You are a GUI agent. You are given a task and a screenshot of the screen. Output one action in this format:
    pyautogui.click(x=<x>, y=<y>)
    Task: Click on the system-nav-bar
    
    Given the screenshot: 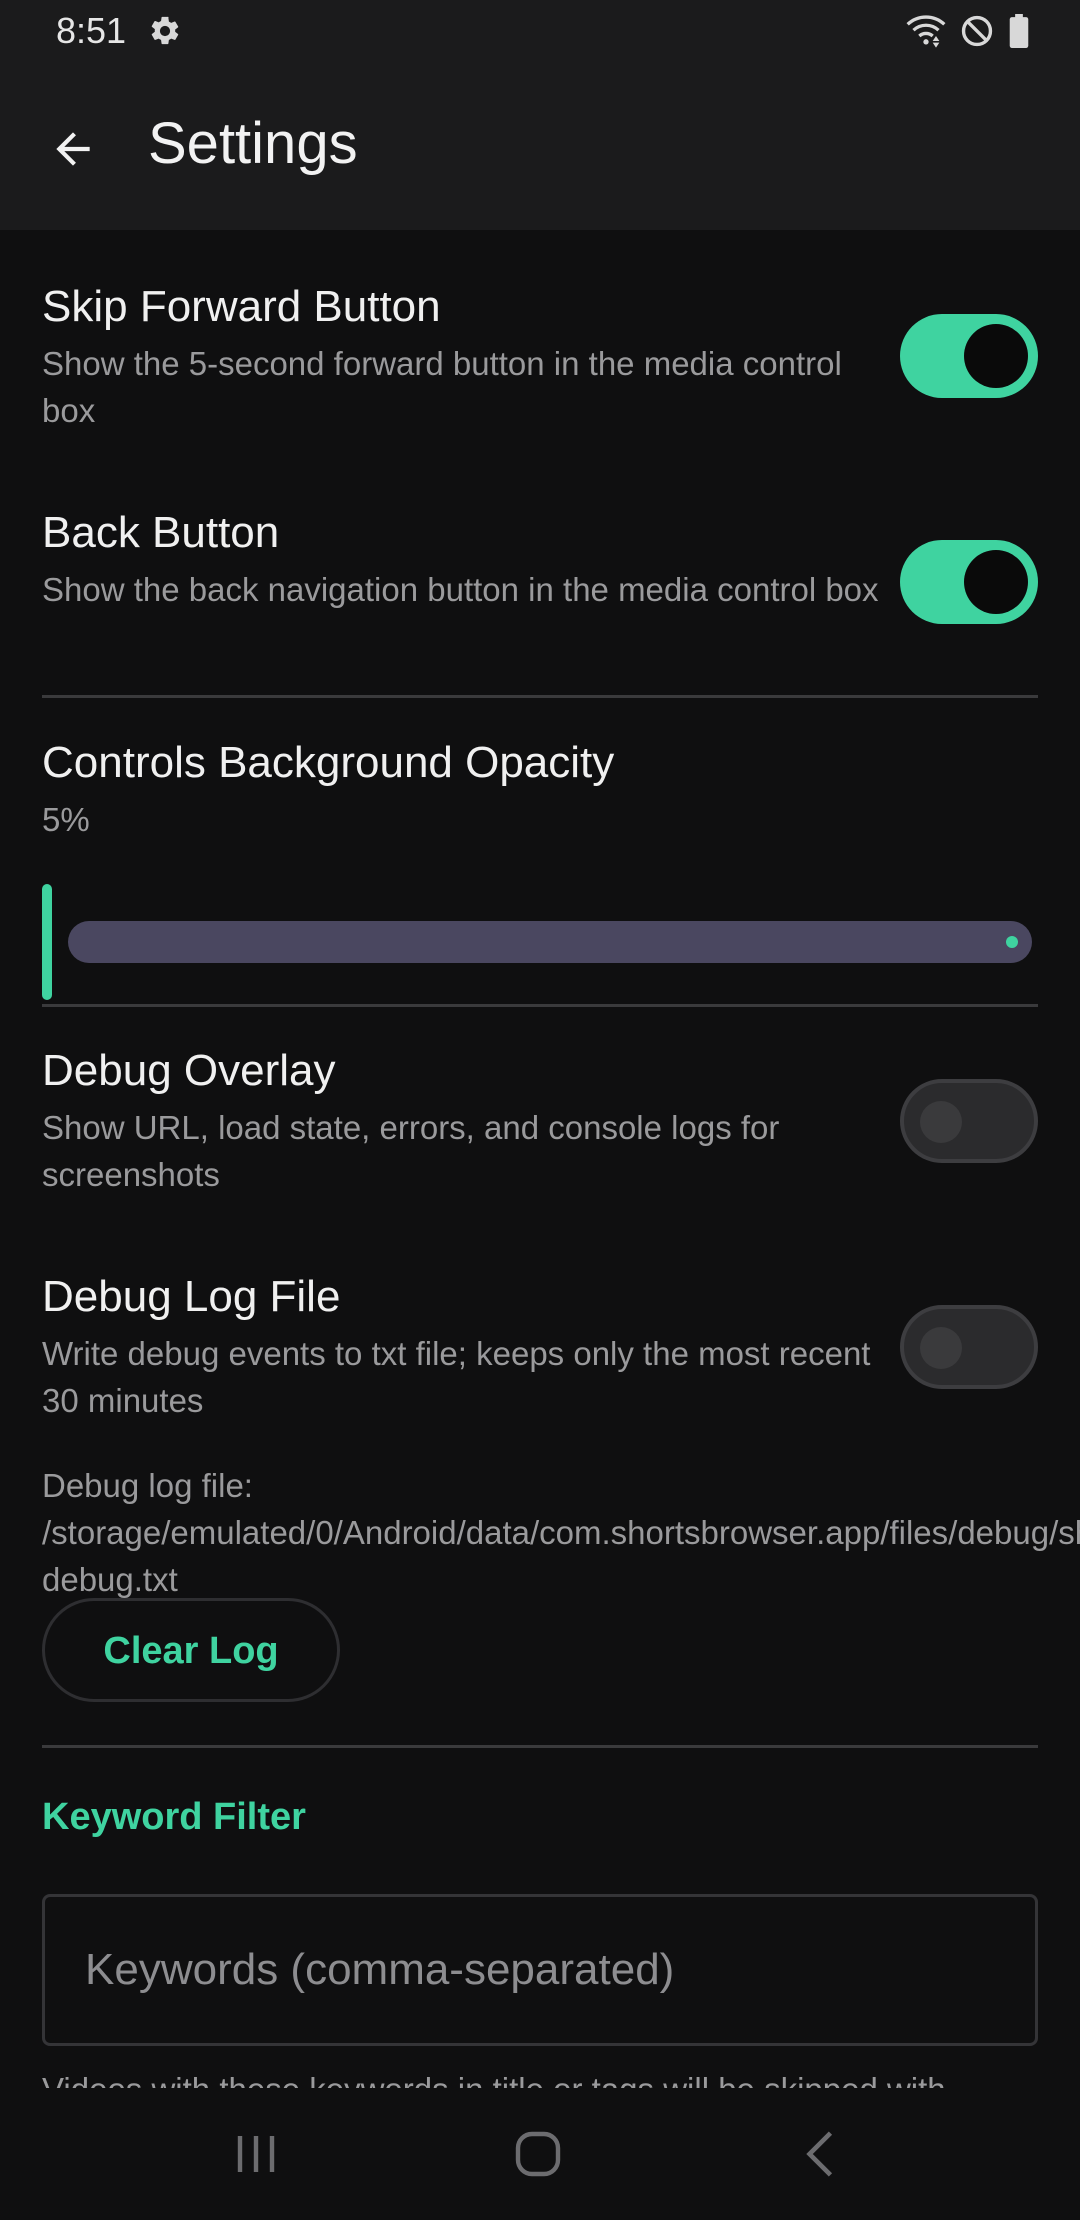 What is the action you would take?
    pyautogui.click(x=540, y=2154)
    